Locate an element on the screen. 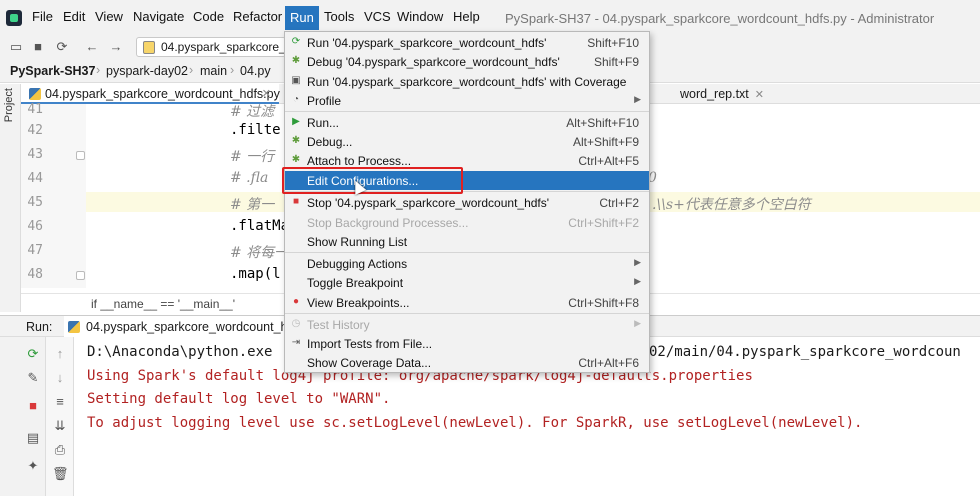 Image resolution: width=980 pixels, height=496 pixels. line-number: 47 is located at coordinates (35, 250).